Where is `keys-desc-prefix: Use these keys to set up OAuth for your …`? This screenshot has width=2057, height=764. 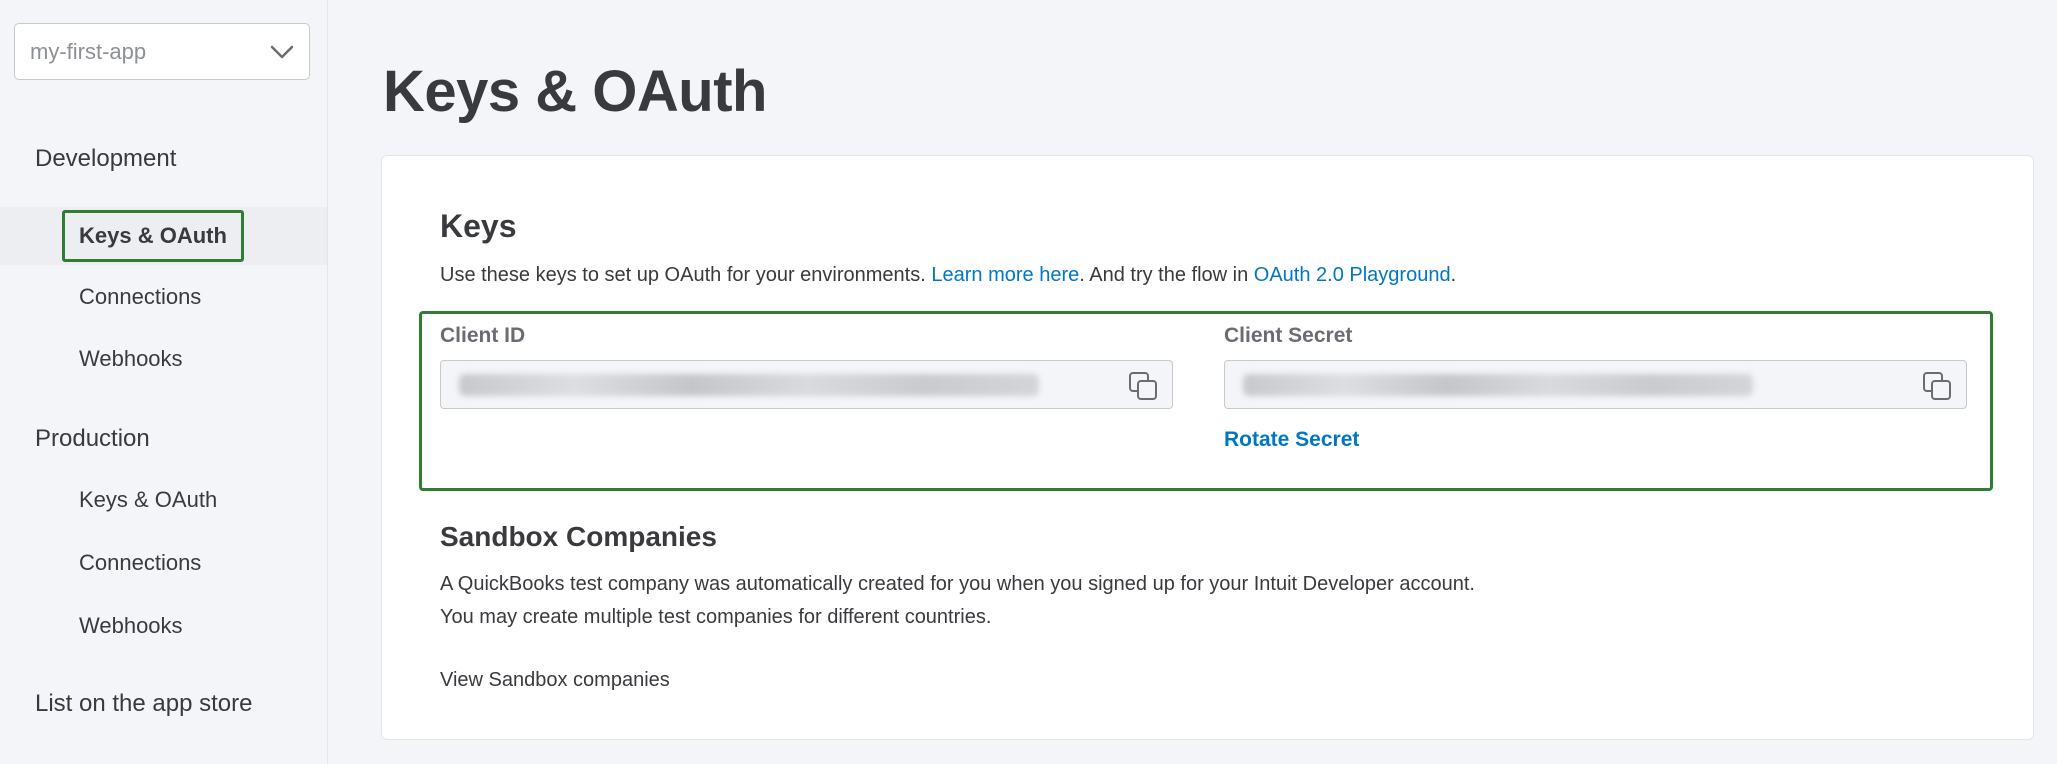
keys-desc-prefix: Use these keys to set up OAuth for your … is located at coordinates (686, 275).